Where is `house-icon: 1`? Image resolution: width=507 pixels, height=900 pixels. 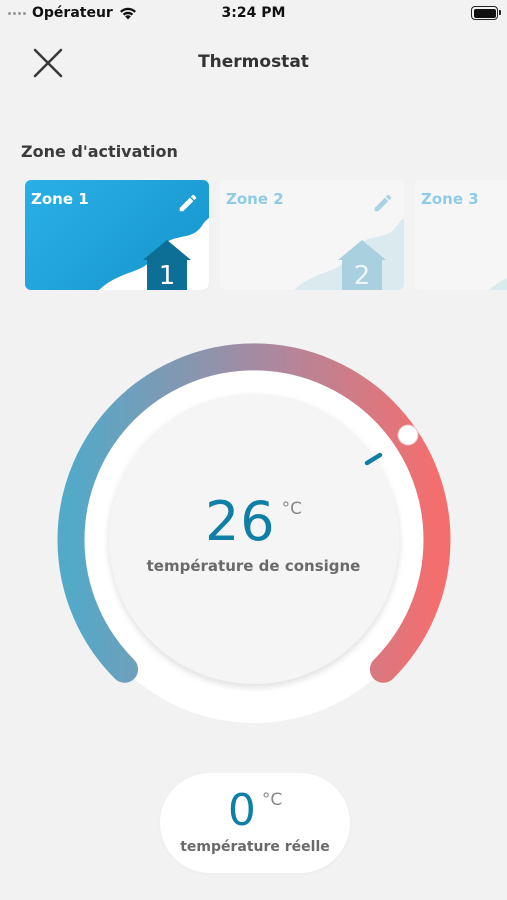 house-icon: 1 is located at coordinates (154, 254).